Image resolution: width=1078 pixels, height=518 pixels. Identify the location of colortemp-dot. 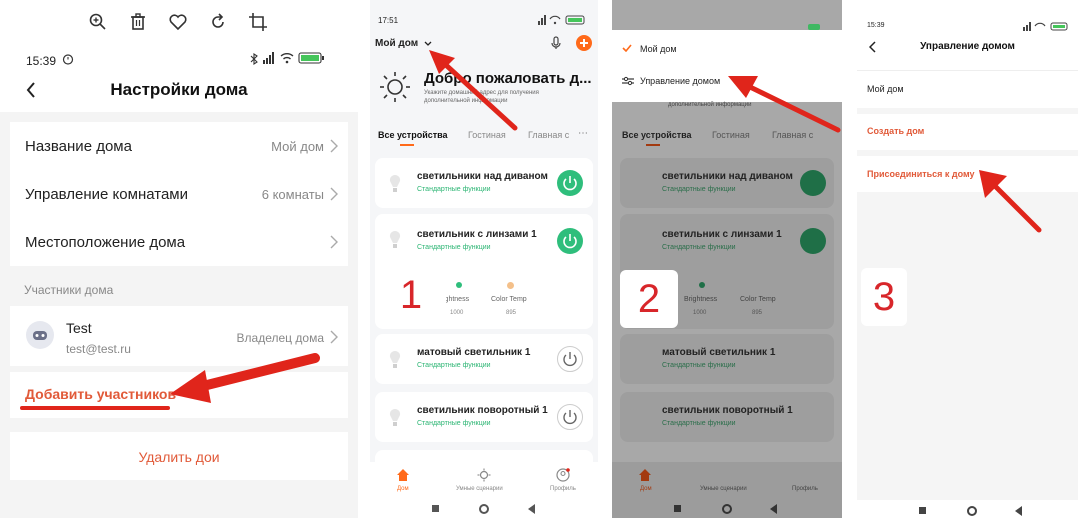
(510, 285).